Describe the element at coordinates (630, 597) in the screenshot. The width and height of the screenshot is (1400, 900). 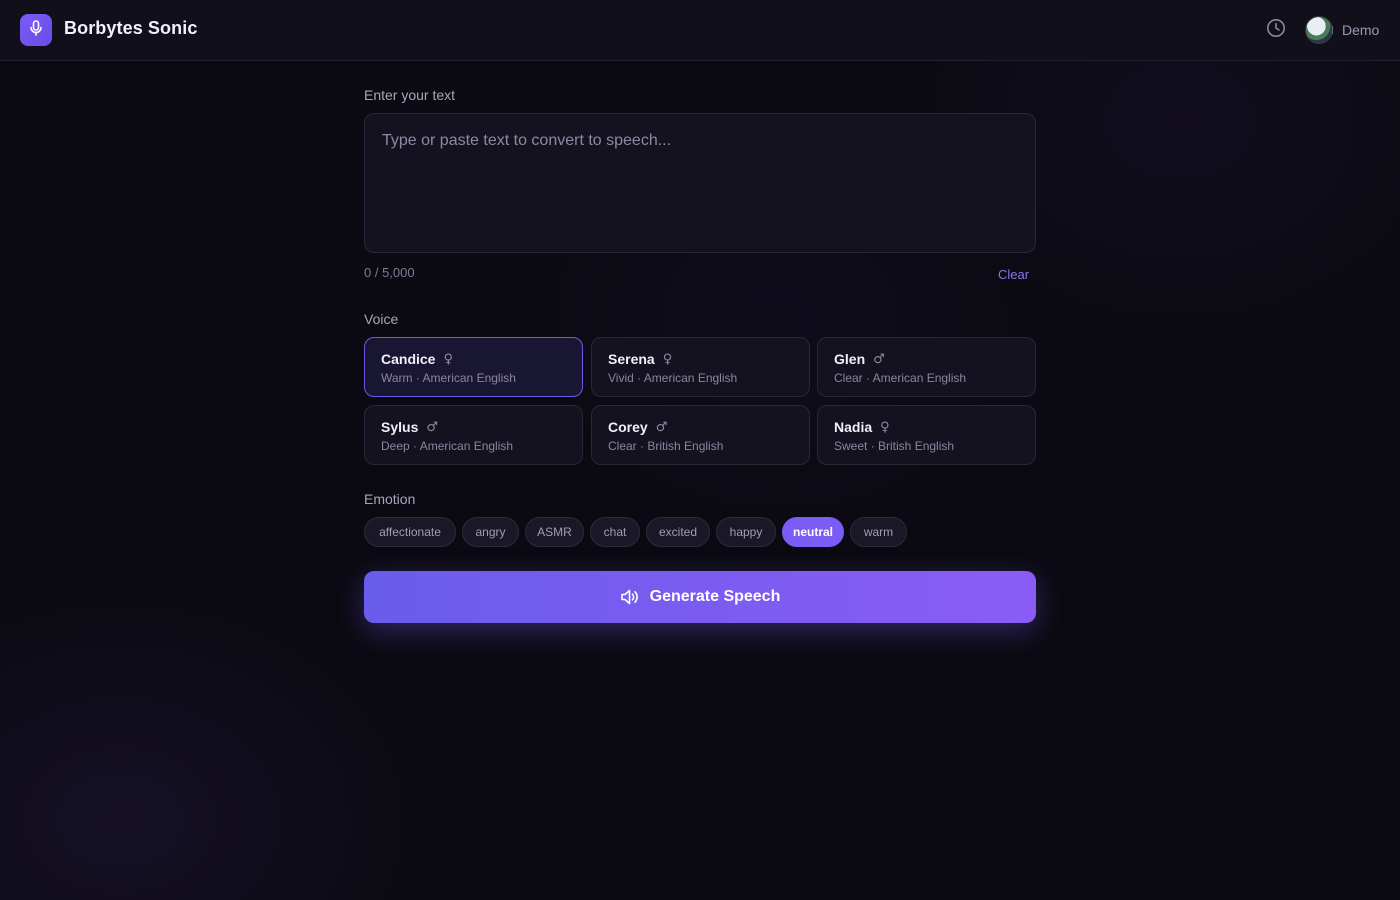
I see `speaker-icon` at that location.